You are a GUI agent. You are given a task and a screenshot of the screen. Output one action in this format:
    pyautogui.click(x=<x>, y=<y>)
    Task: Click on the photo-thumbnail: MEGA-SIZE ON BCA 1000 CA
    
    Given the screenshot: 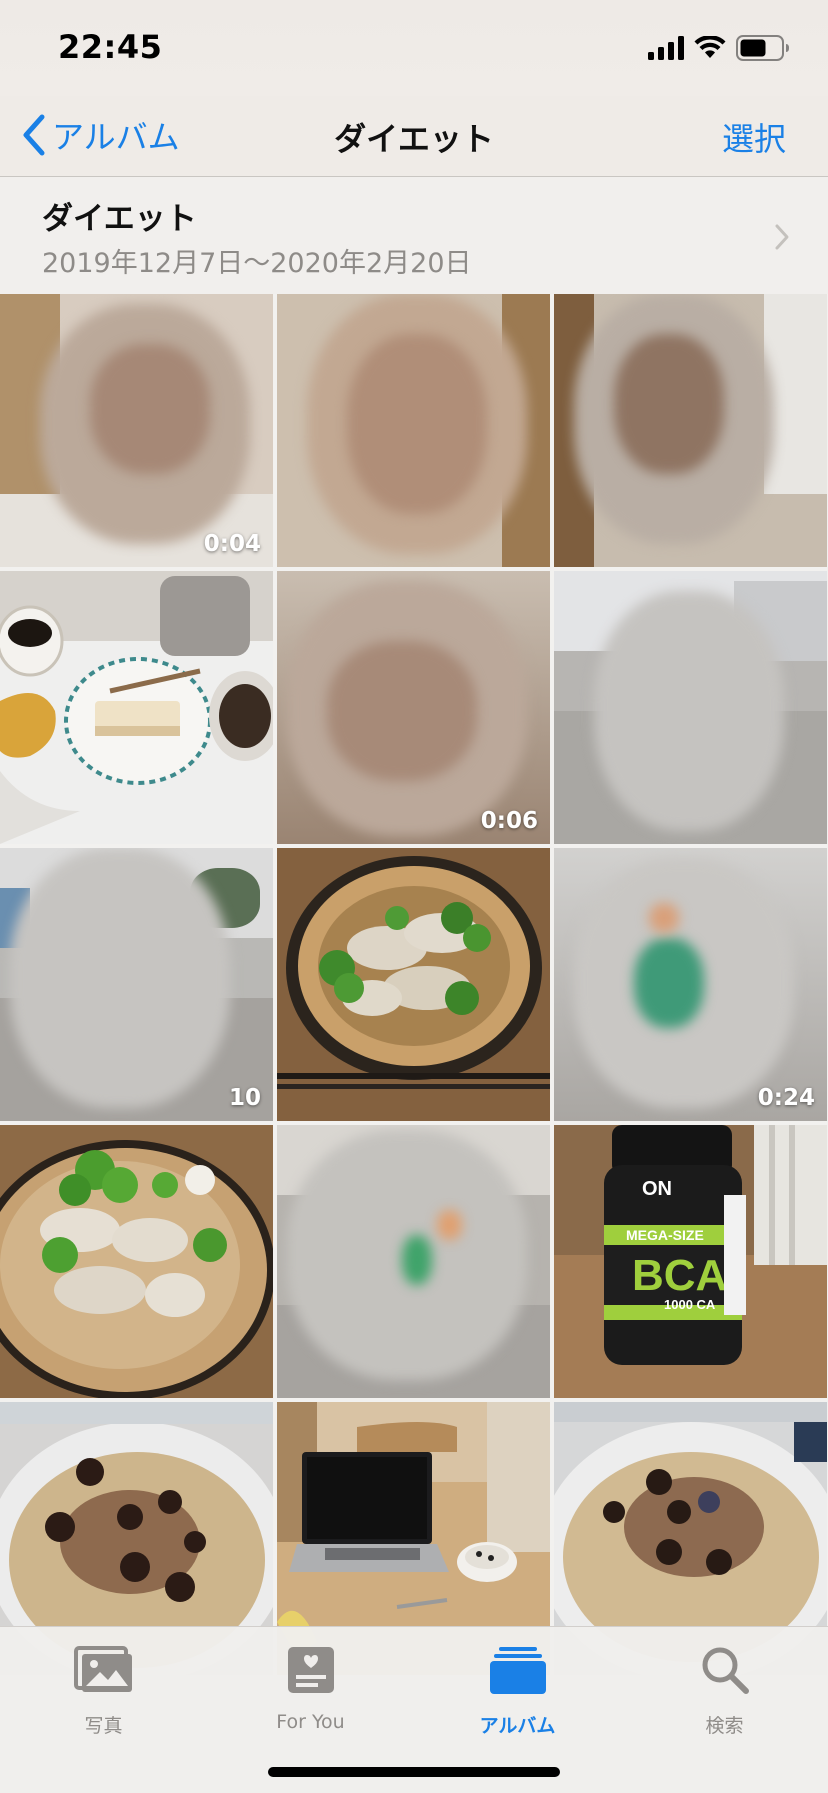 What is the action you would take?
    pyautogui.click(x=690, y=1261)
    